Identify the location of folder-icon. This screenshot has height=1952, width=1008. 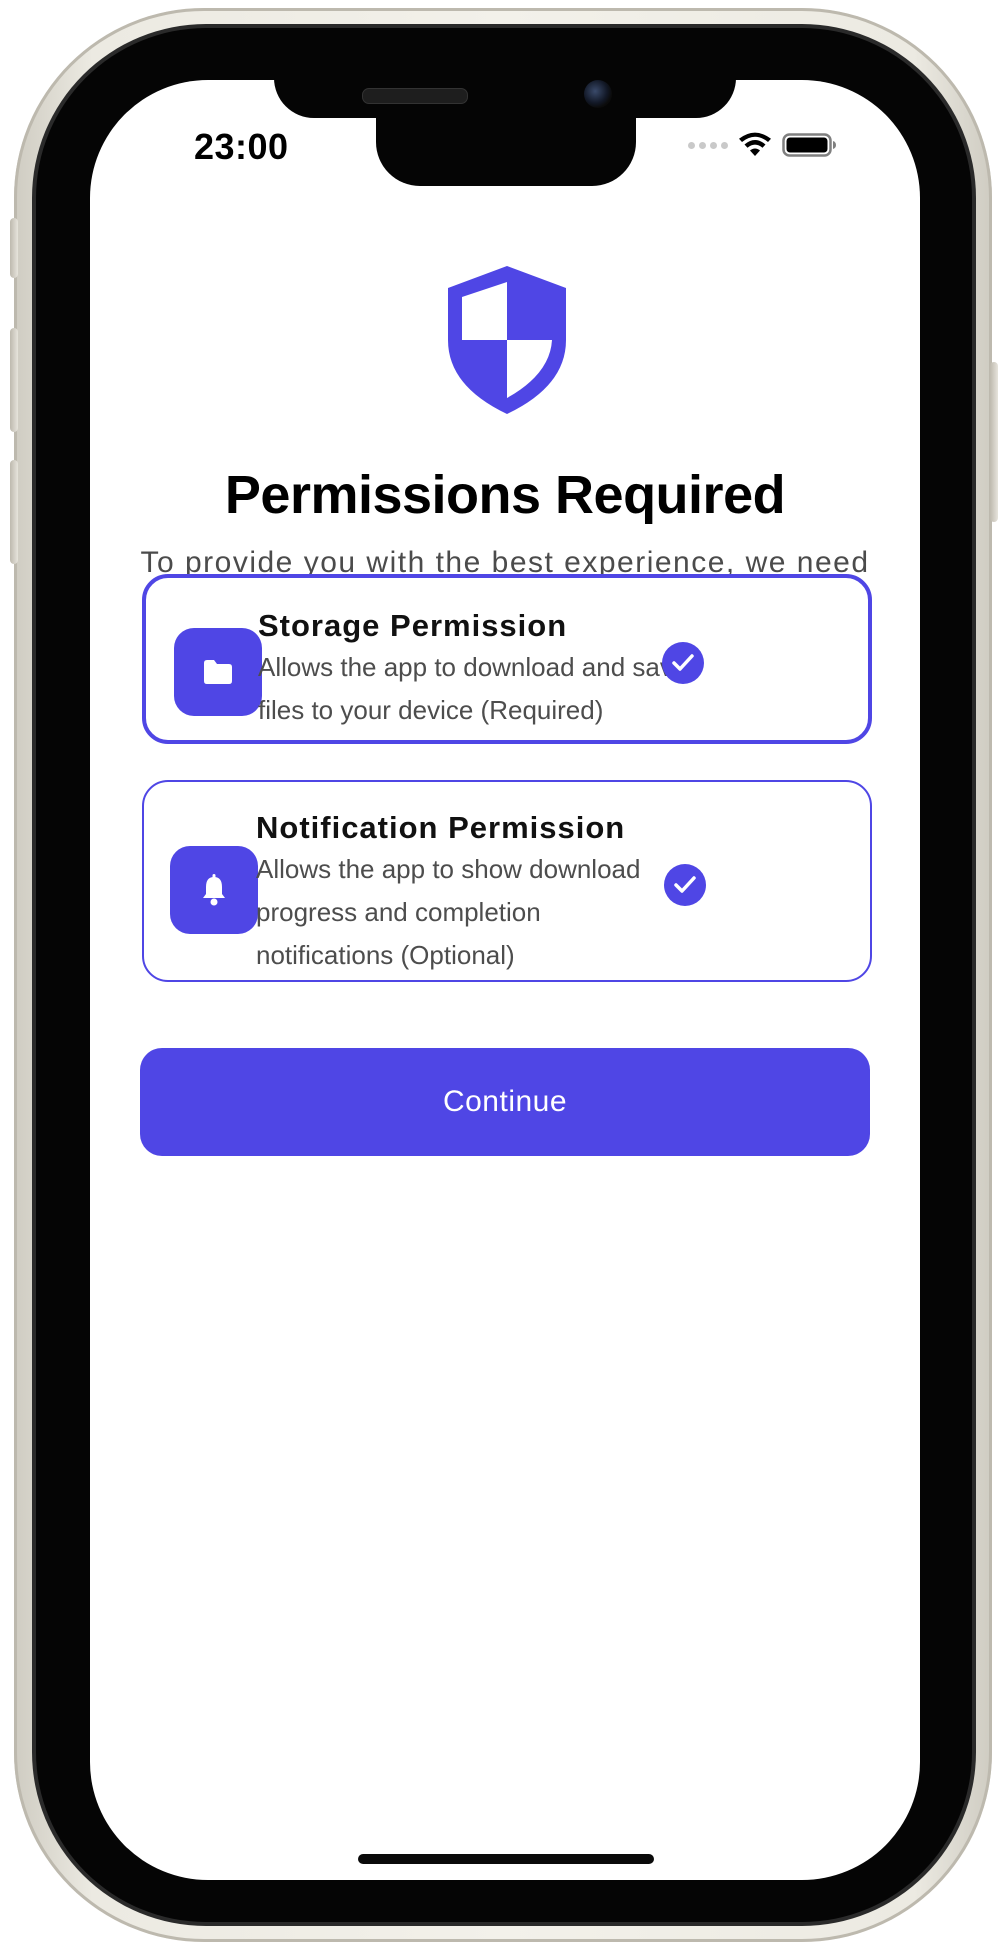
(218, 672).